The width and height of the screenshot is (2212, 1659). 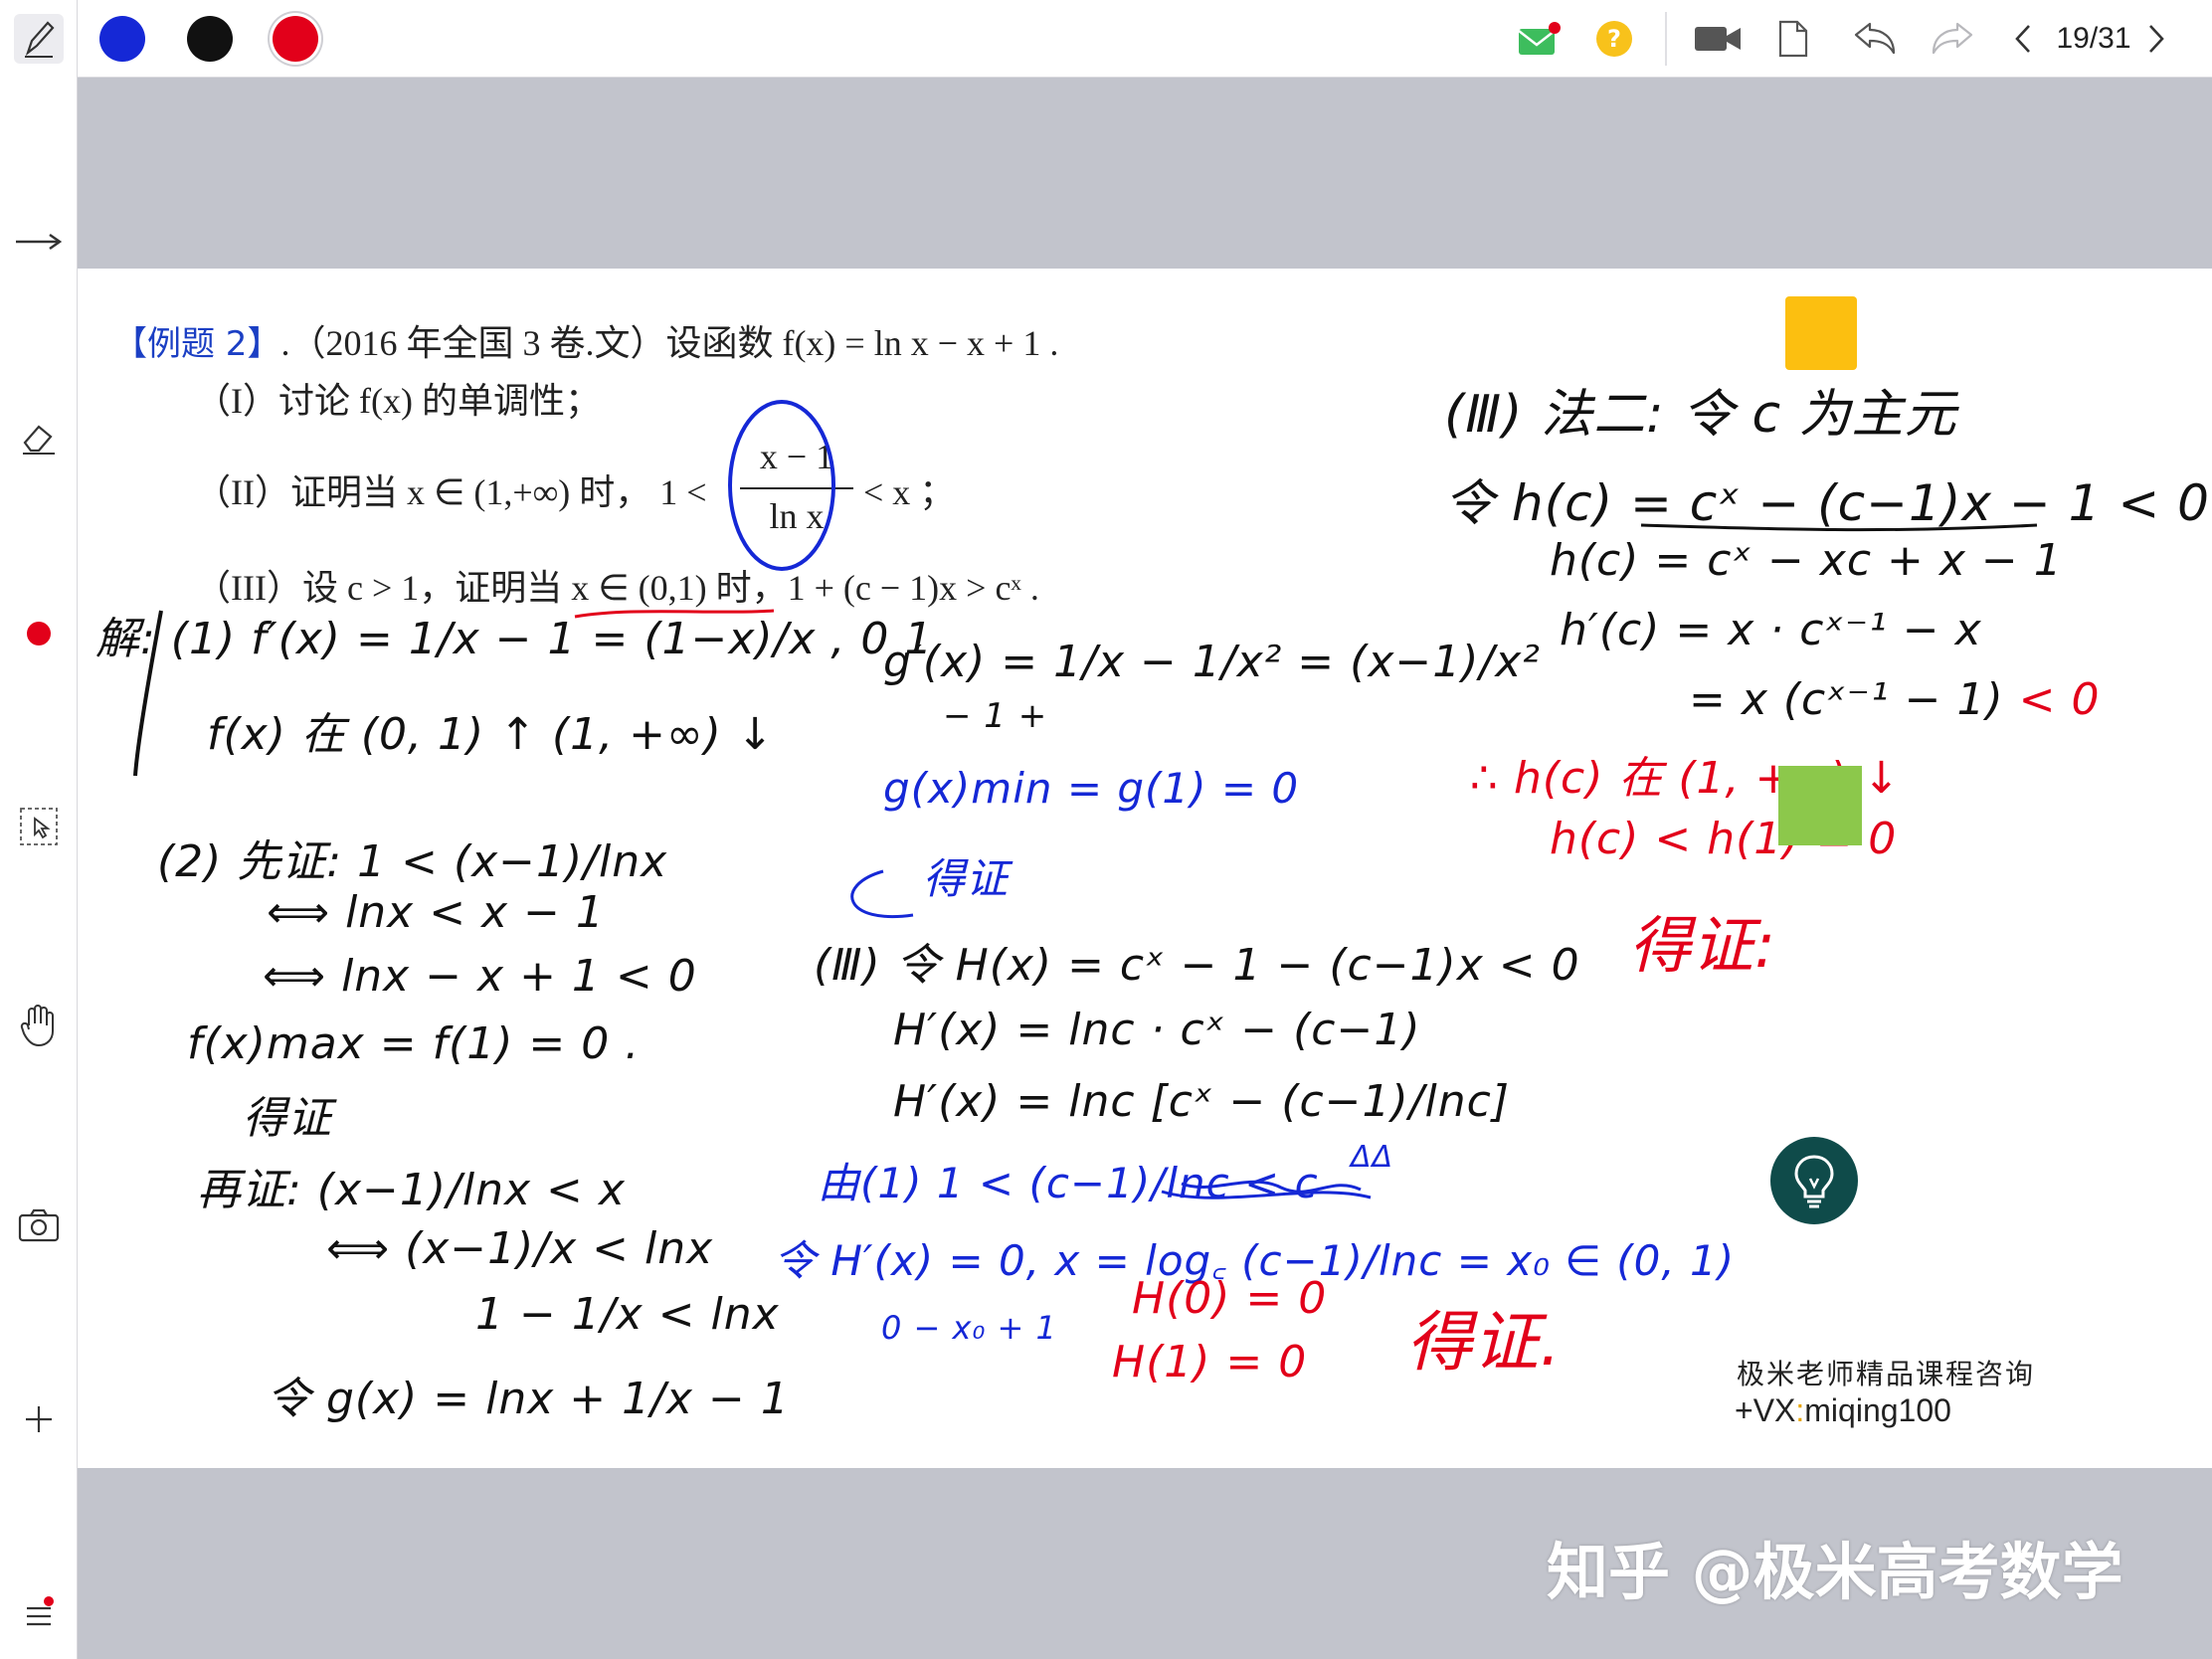 What do you see at coordinates (1821, 333) in the screenshot?
I see `yellow-sticky-note` at bounding box center [1821, 333].